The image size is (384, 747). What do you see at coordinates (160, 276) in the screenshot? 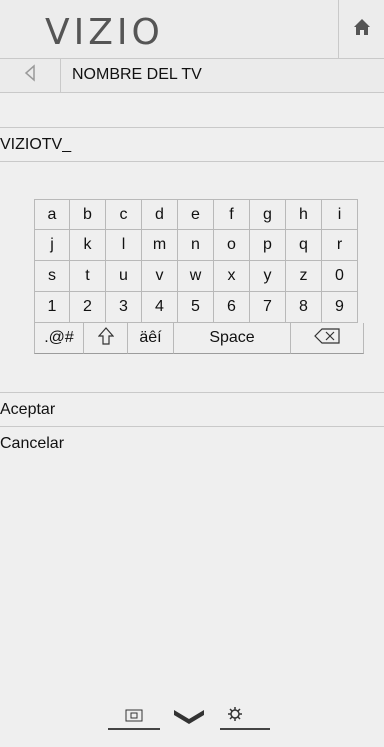
I see `key-v: v` at bounding box center [160, 276].